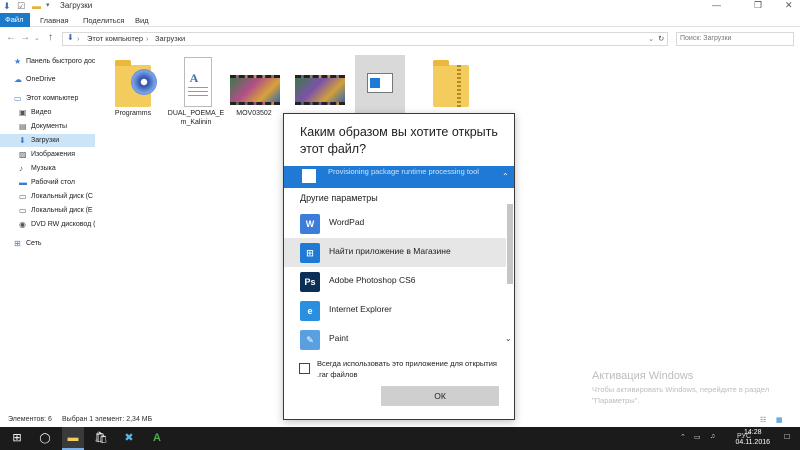 This screenshot has width=800, height=450. I want to click on file-item-programms: Programms, so click(133, 90).